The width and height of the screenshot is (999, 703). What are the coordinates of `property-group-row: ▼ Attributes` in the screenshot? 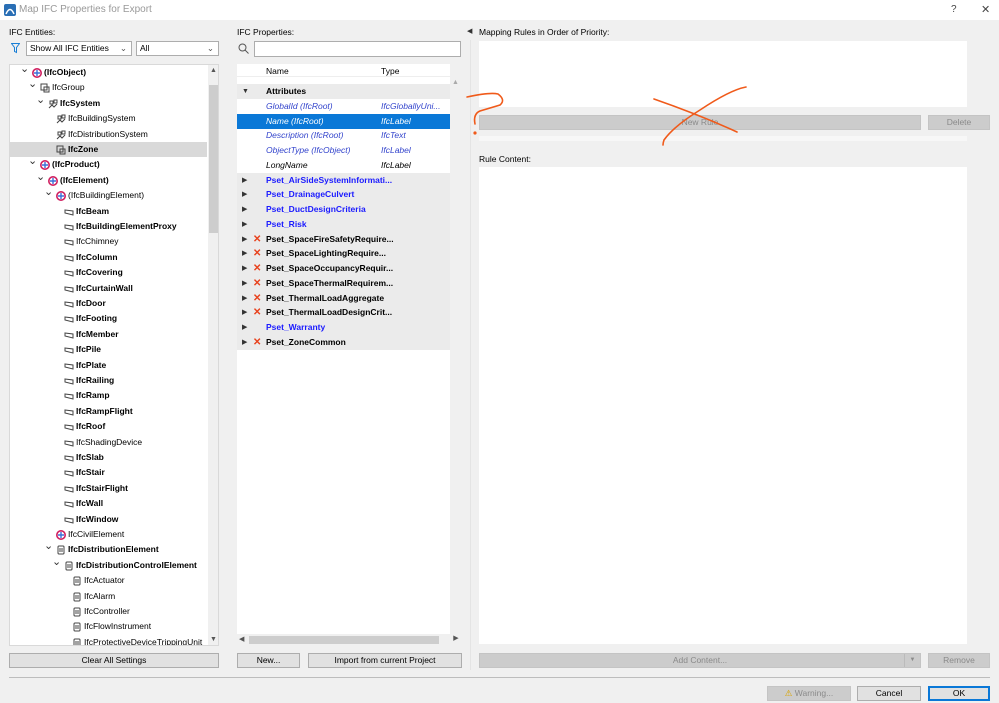 It's located at (343, 91).